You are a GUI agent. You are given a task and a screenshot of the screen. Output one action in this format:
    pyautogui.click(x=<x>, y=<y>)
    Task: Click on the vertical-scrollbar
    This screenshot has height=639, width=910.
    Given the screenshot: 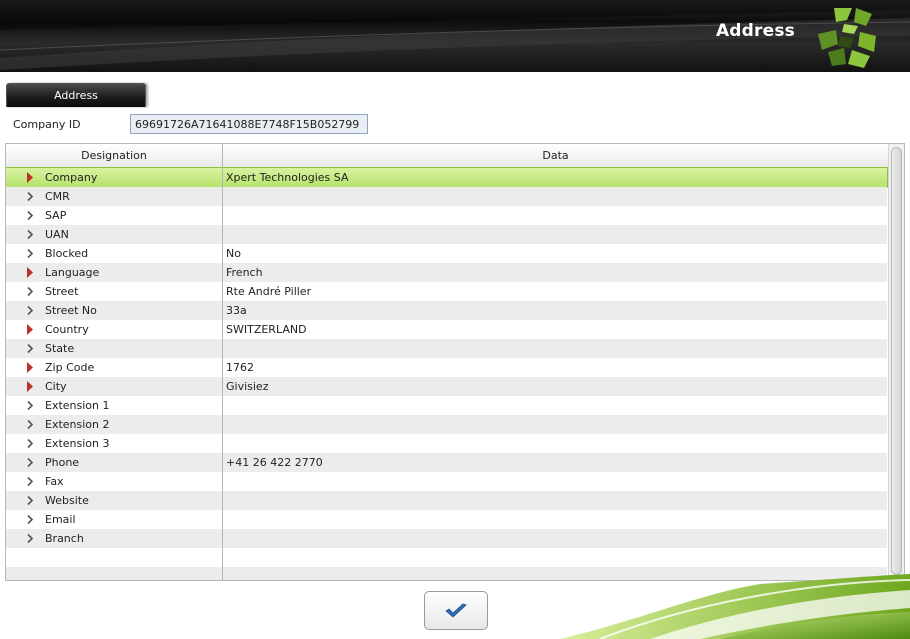 What is the action you would take?
    pyautogui.click(x=896, y=362)
    